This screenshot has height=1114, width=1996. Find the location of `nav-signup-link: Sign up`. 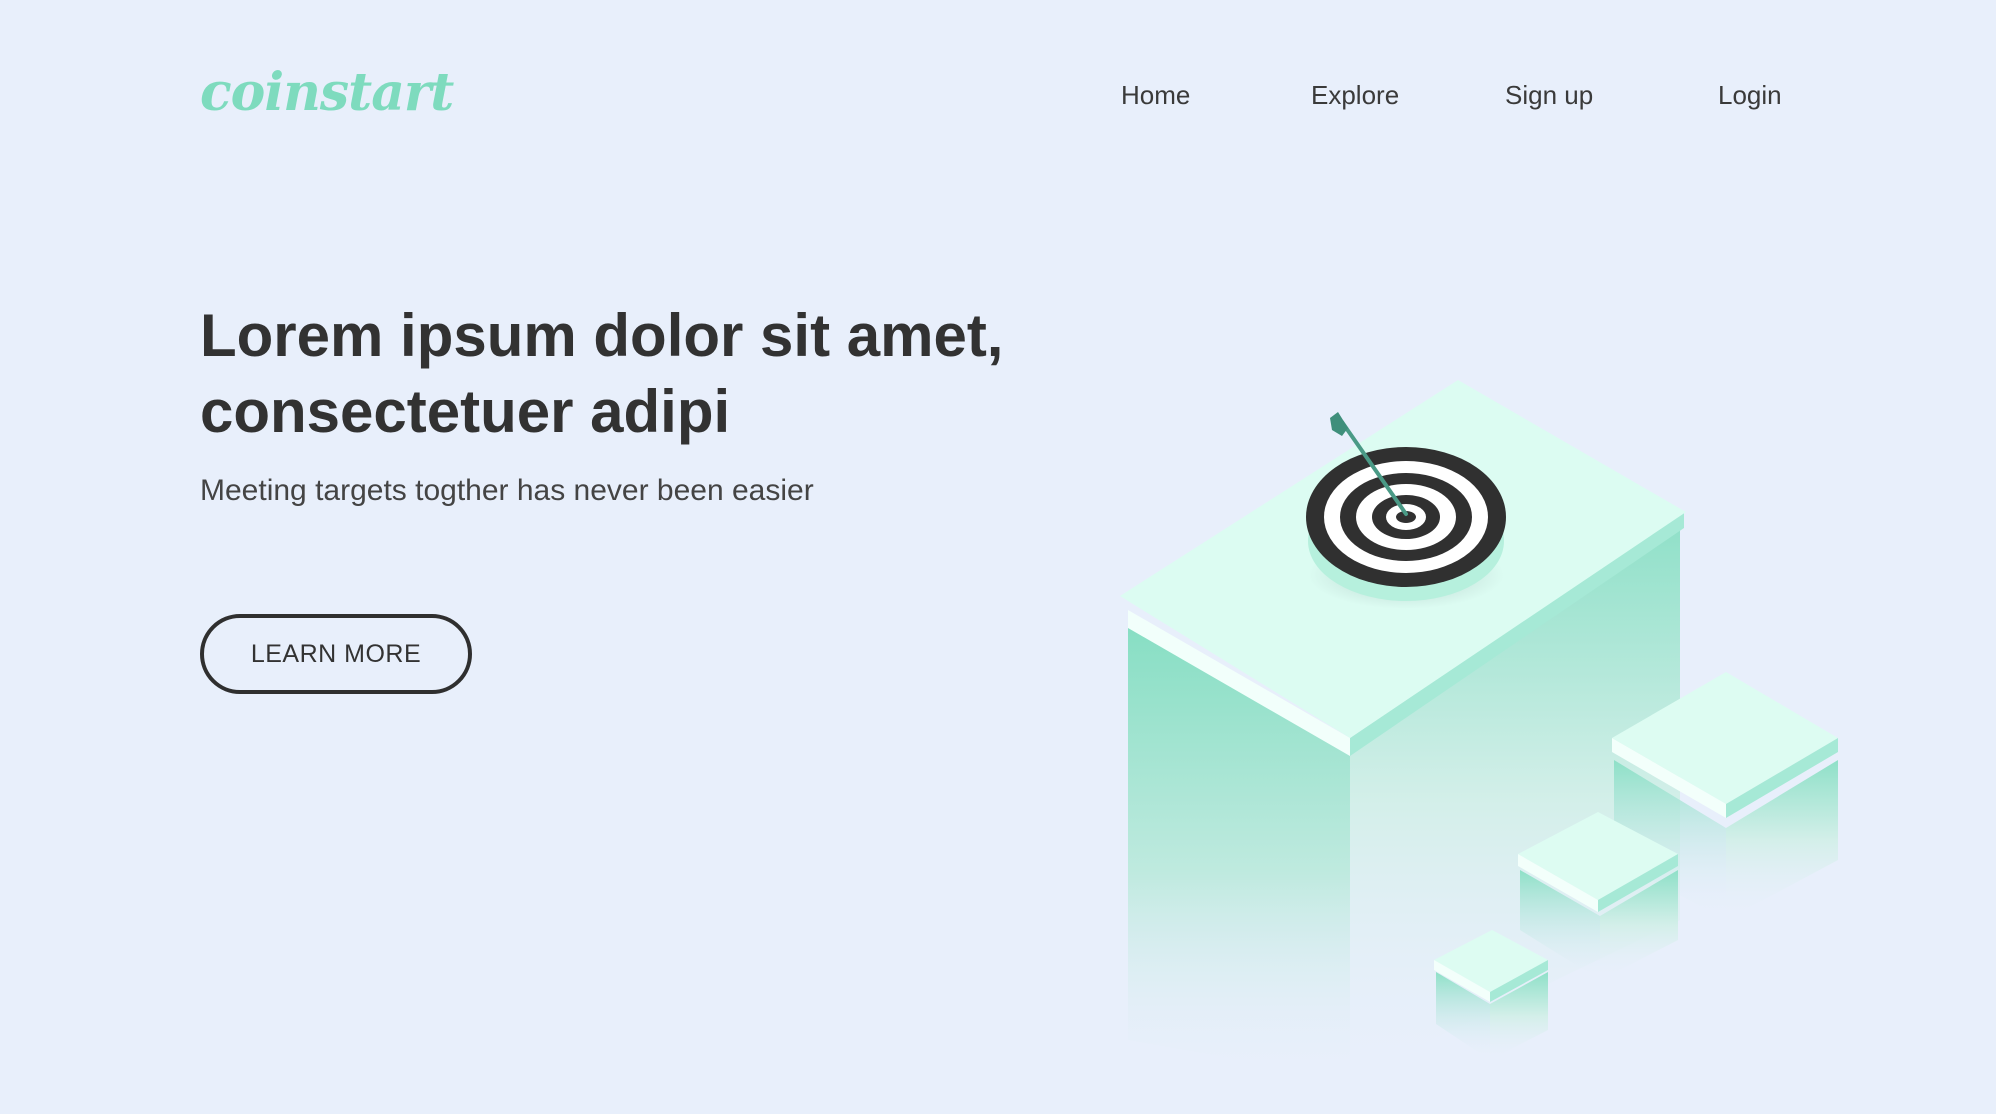

nav-signup-link: Sign up is located at coordinates (1549, 95).